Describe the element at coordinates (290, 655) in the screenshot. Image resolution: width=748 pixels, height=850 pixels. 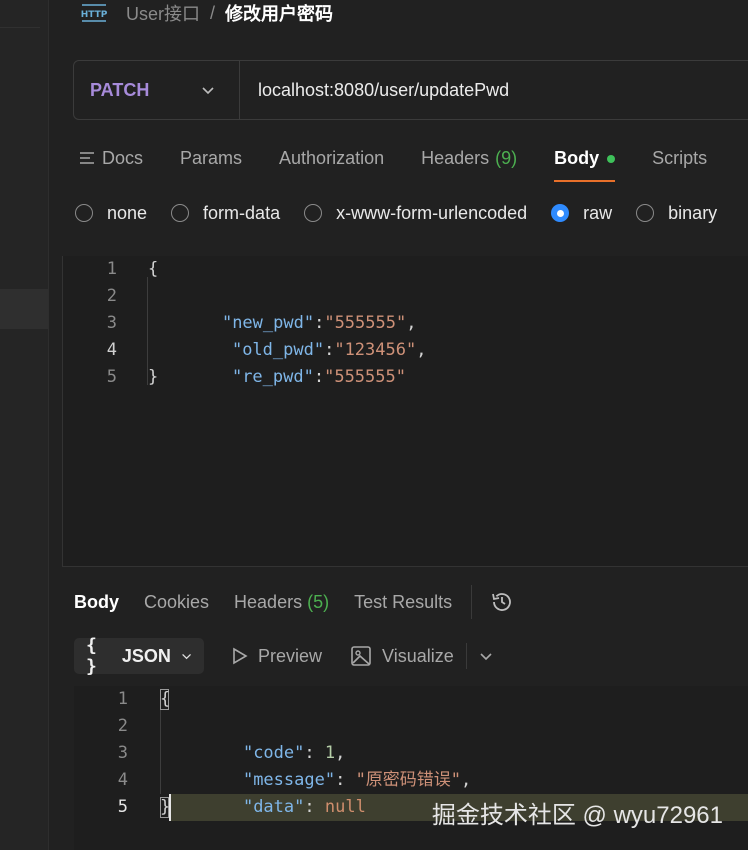
I see `preview-label: Preview` at that location.